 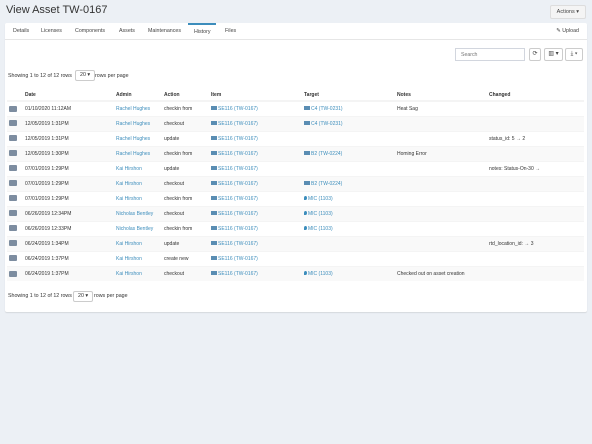 I want to click on col-action: Action, so click(x=185, y=95).